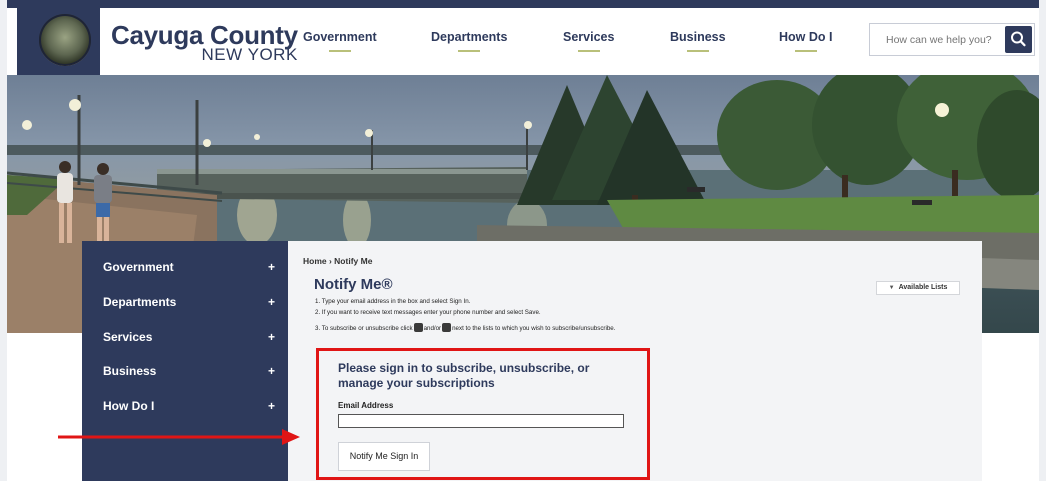 The image size is (1046, 481). I want to click on brand-wordmark: Cayuga County NEW YORK, so click(204, 43).